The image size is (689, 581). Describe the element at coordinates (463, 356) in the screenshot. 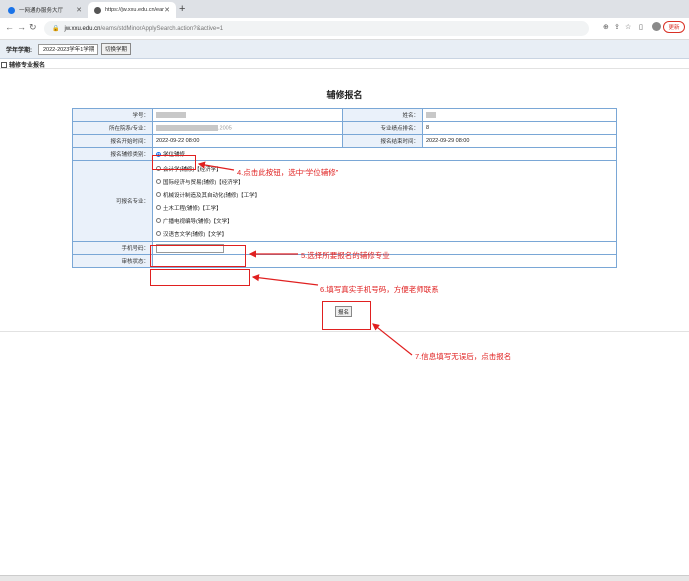

I see `annotation-step7: 7.信息填写无误后，点击报名` at that location.